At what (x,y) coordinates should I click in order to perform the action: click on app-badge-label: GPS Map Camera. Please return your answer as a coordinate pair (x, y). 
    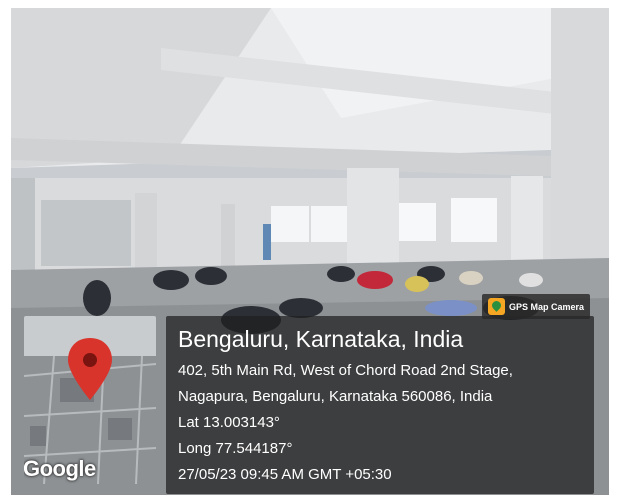
    Looking at the image, I should click on (546, 306).